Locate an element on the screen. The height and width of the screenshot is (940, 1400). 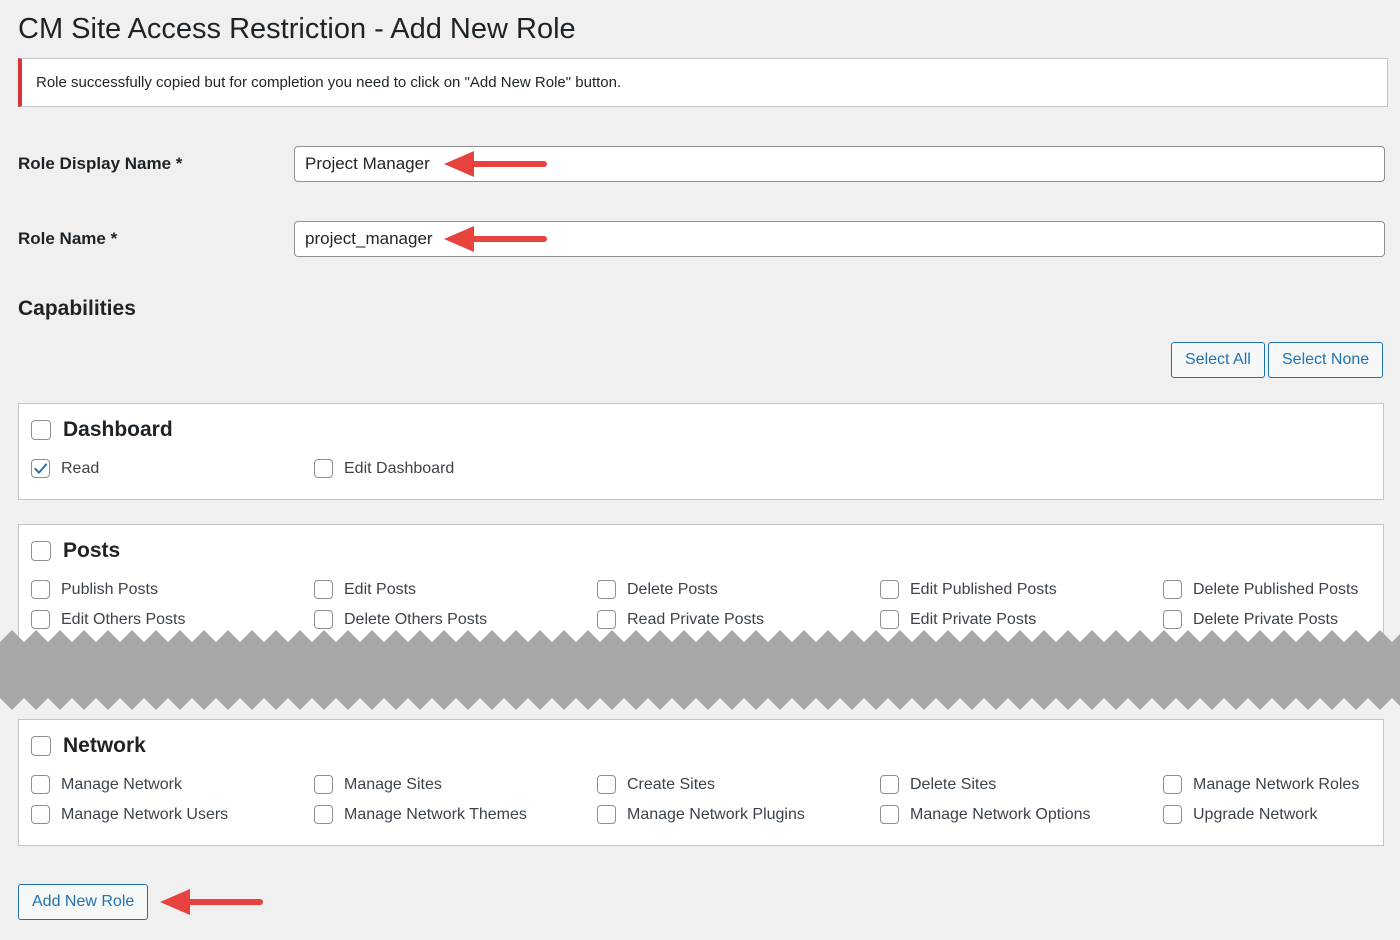
role-display-name-label: Role Display Name * is located at coordinates (100, 163).